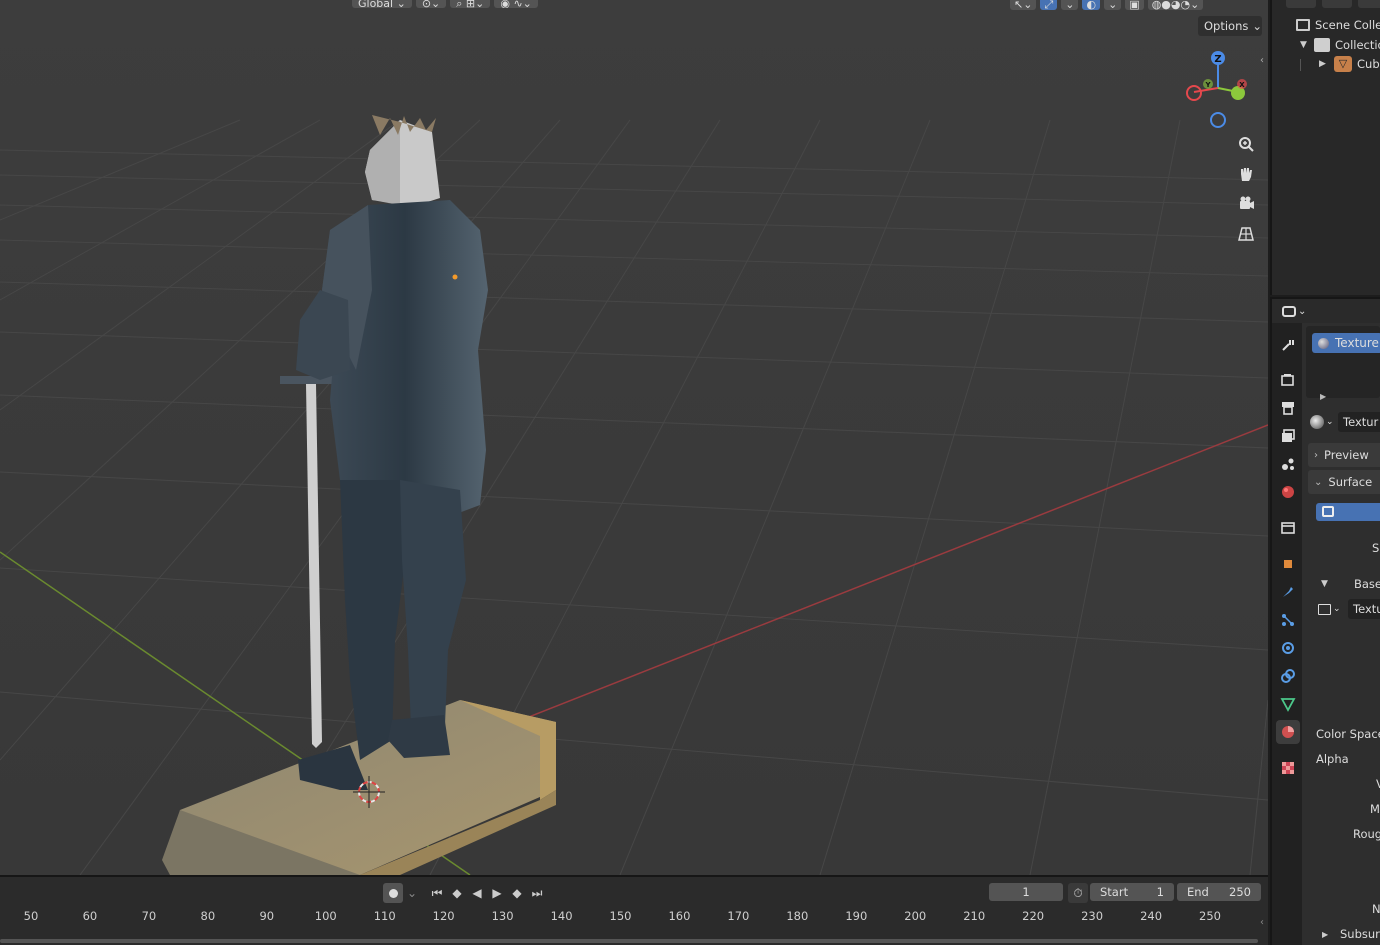 The image size is (1380, 945). I want to click on ruler-tick: 70, so click(149, 916).